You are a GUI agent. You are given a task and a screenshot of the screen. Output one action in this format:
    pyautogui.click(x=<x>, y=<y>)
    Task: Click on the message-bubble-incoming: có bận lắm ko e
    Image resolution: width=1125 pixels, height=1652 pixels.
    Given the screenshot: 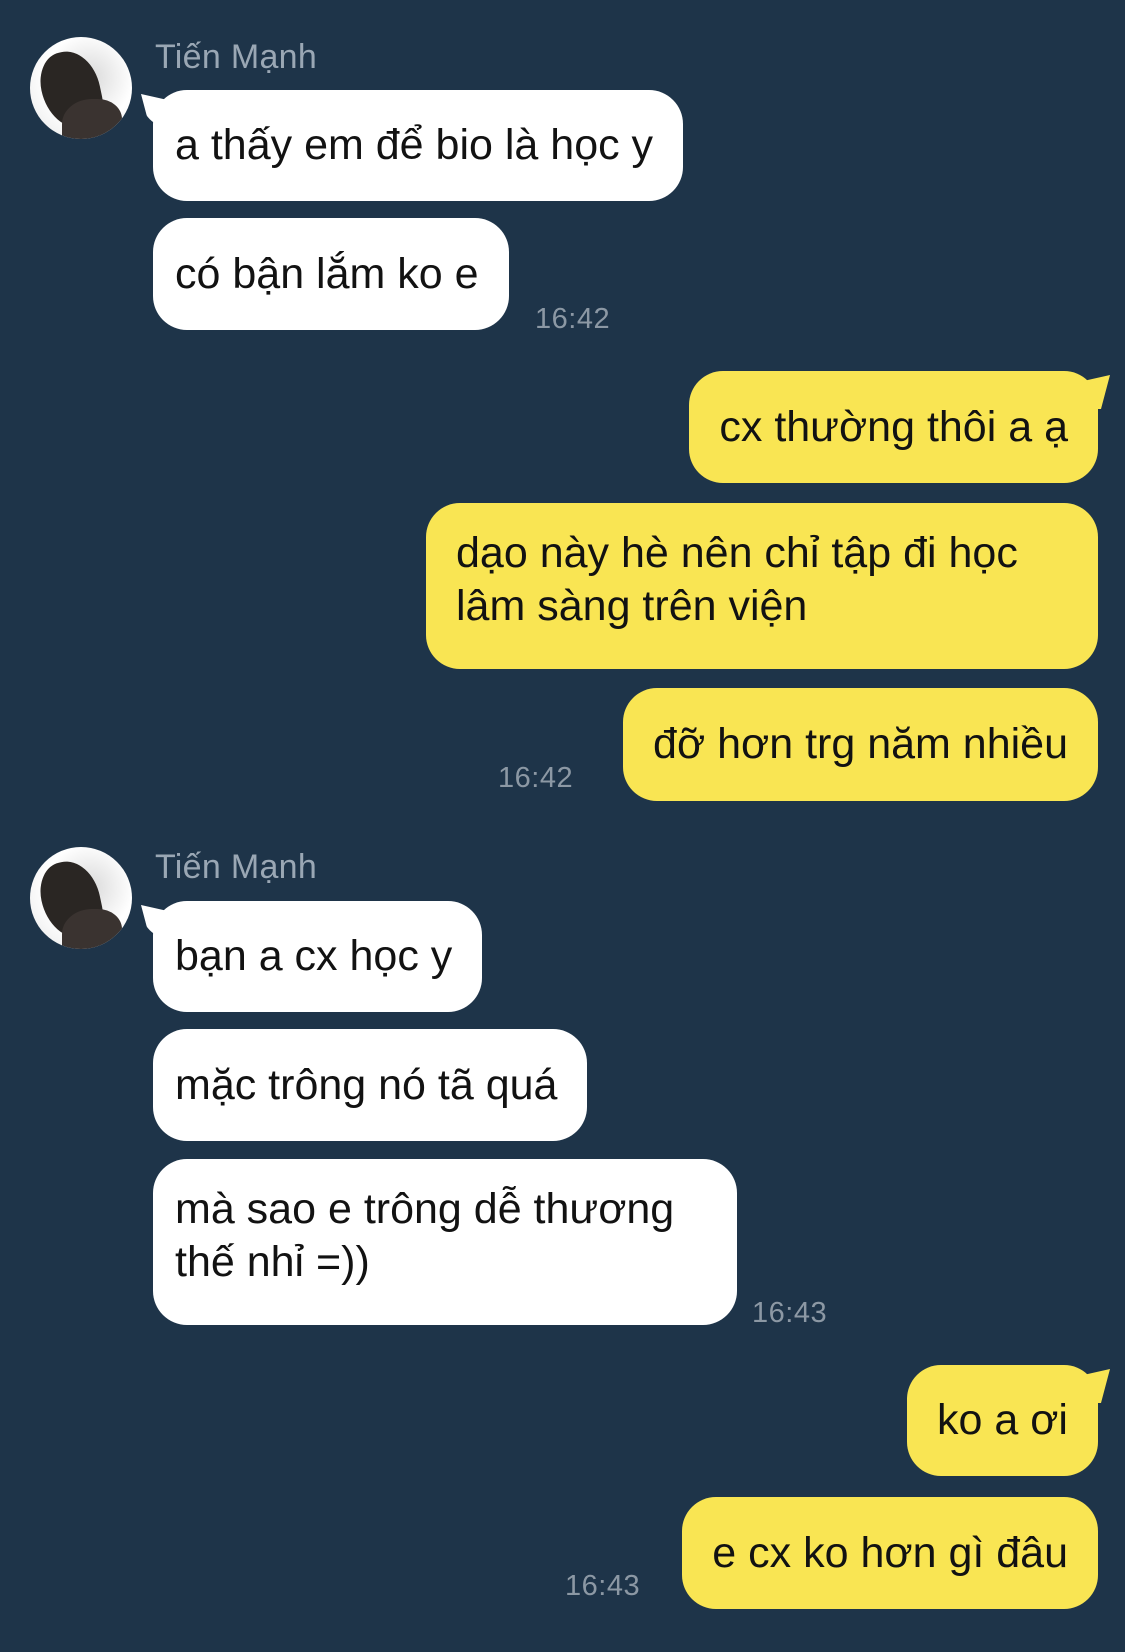 What is the action you would take?
    pyautogui.click(x=331, y=274)
    